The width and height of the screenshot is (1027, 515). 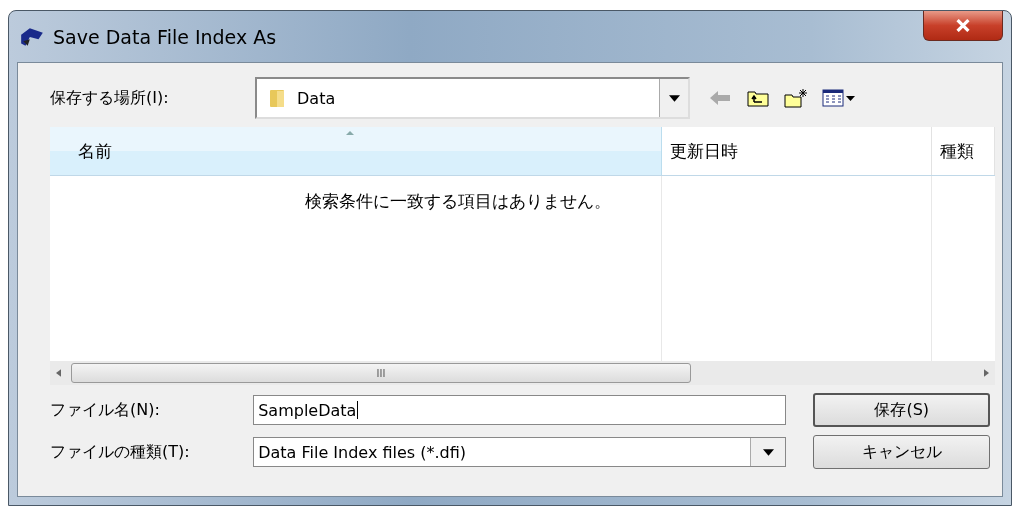 I want to click on file-name-field: SampleData, so click(x=520, y=410).